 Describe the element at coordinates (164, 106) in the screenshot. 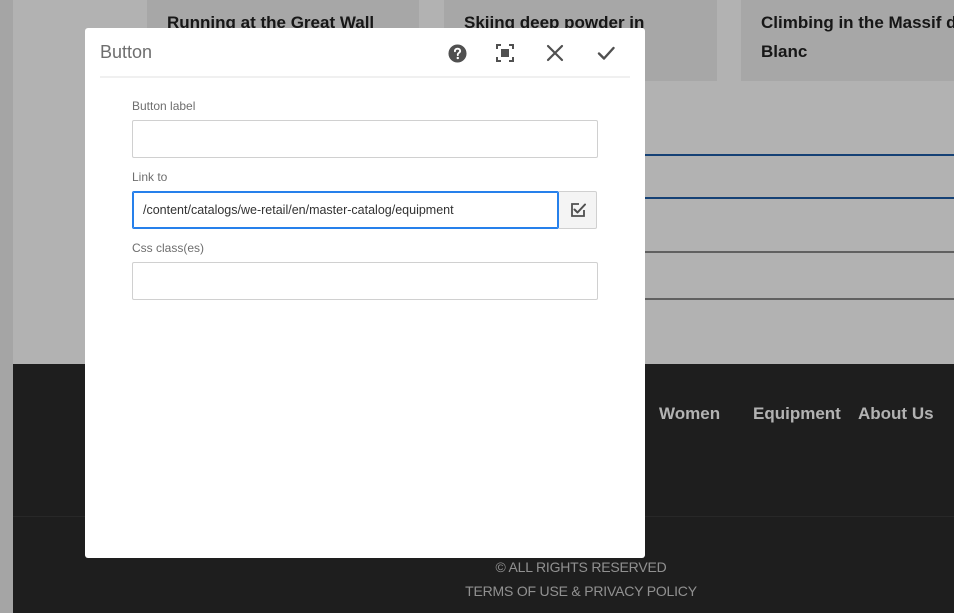

I see `button-label-label: Button label` at that location.